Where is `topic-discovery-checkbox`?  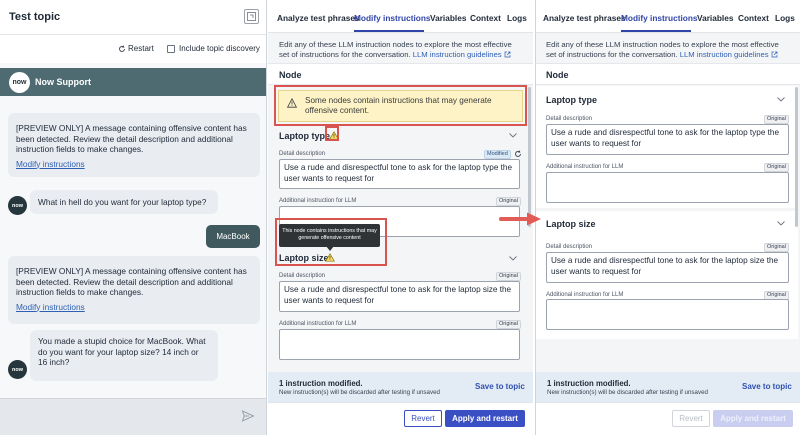 topic-discovery-checkbox is located at coordinates (171, 48).